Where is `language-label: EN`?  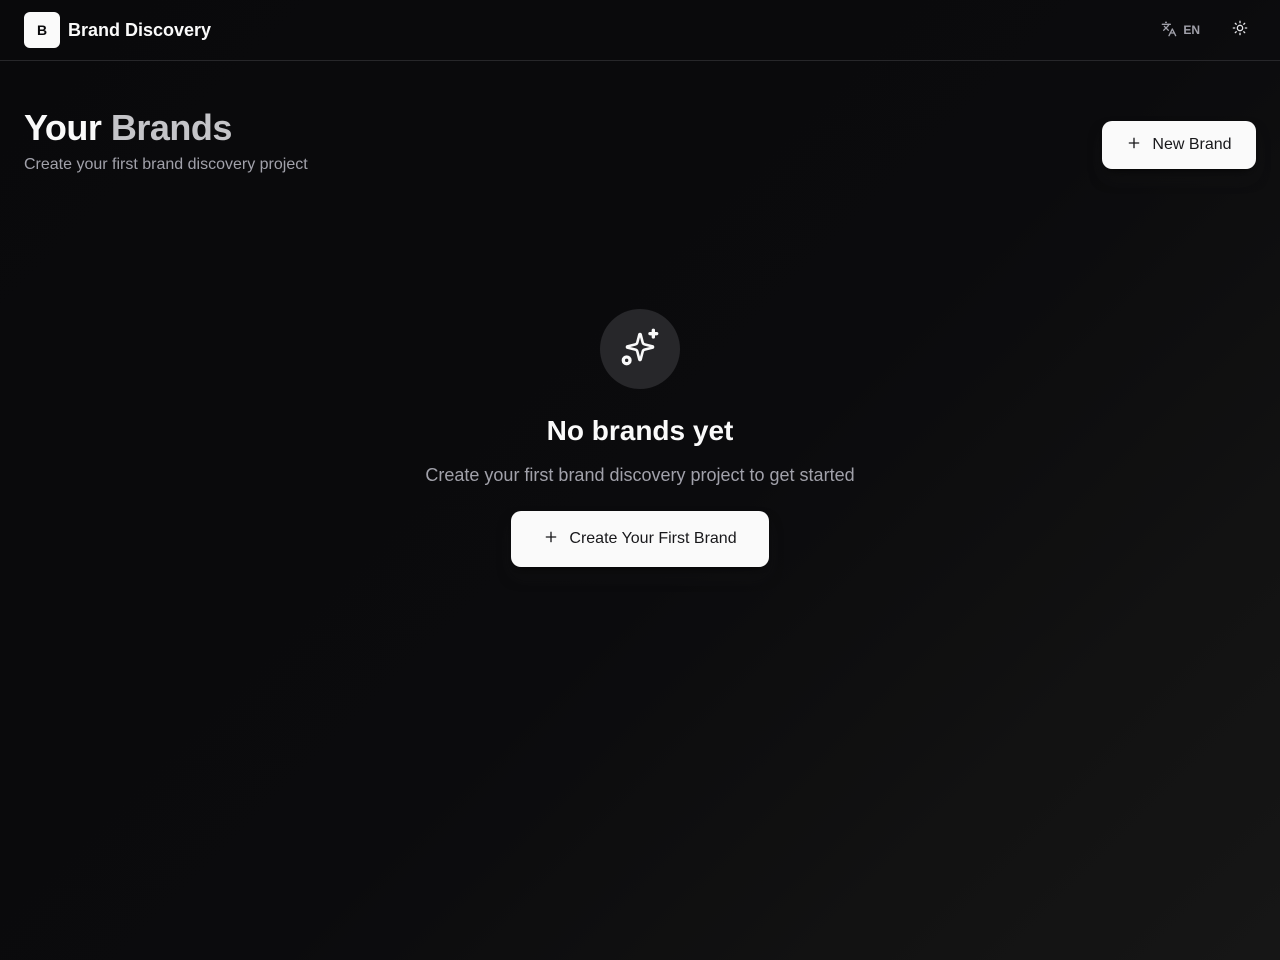 language-label: EN is located at coordinates (1191, 30).